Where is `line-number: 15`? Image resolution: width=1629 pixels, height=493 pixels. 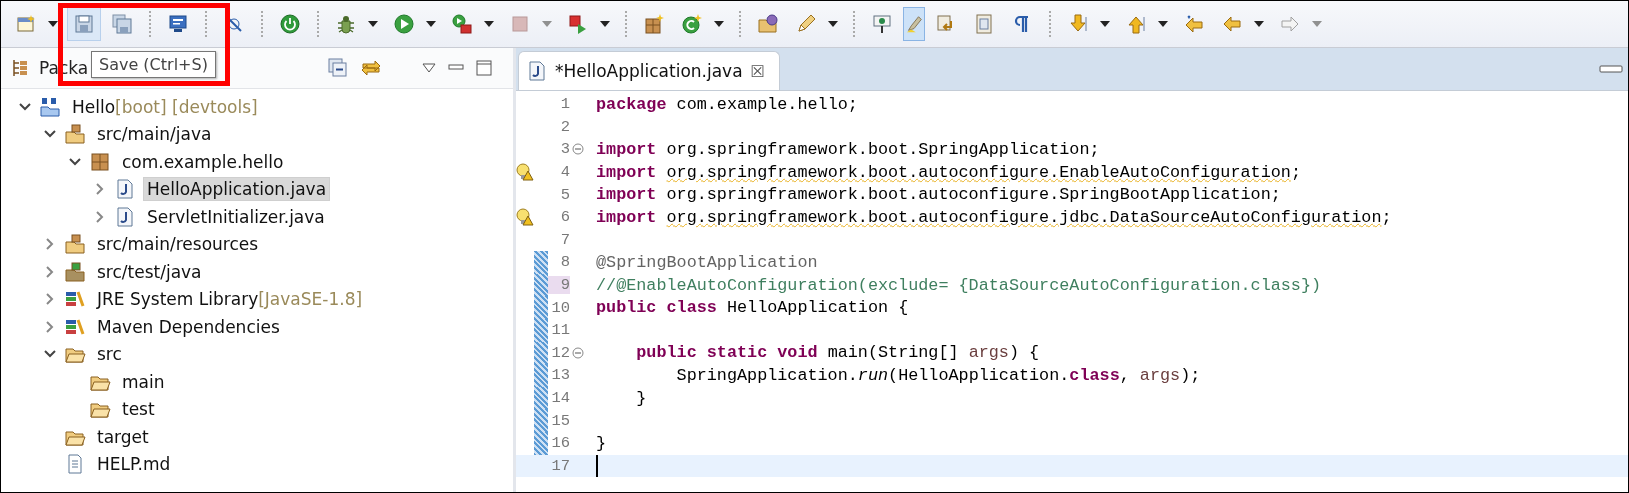
line-number: 15 is located at coordinates (560, 420).